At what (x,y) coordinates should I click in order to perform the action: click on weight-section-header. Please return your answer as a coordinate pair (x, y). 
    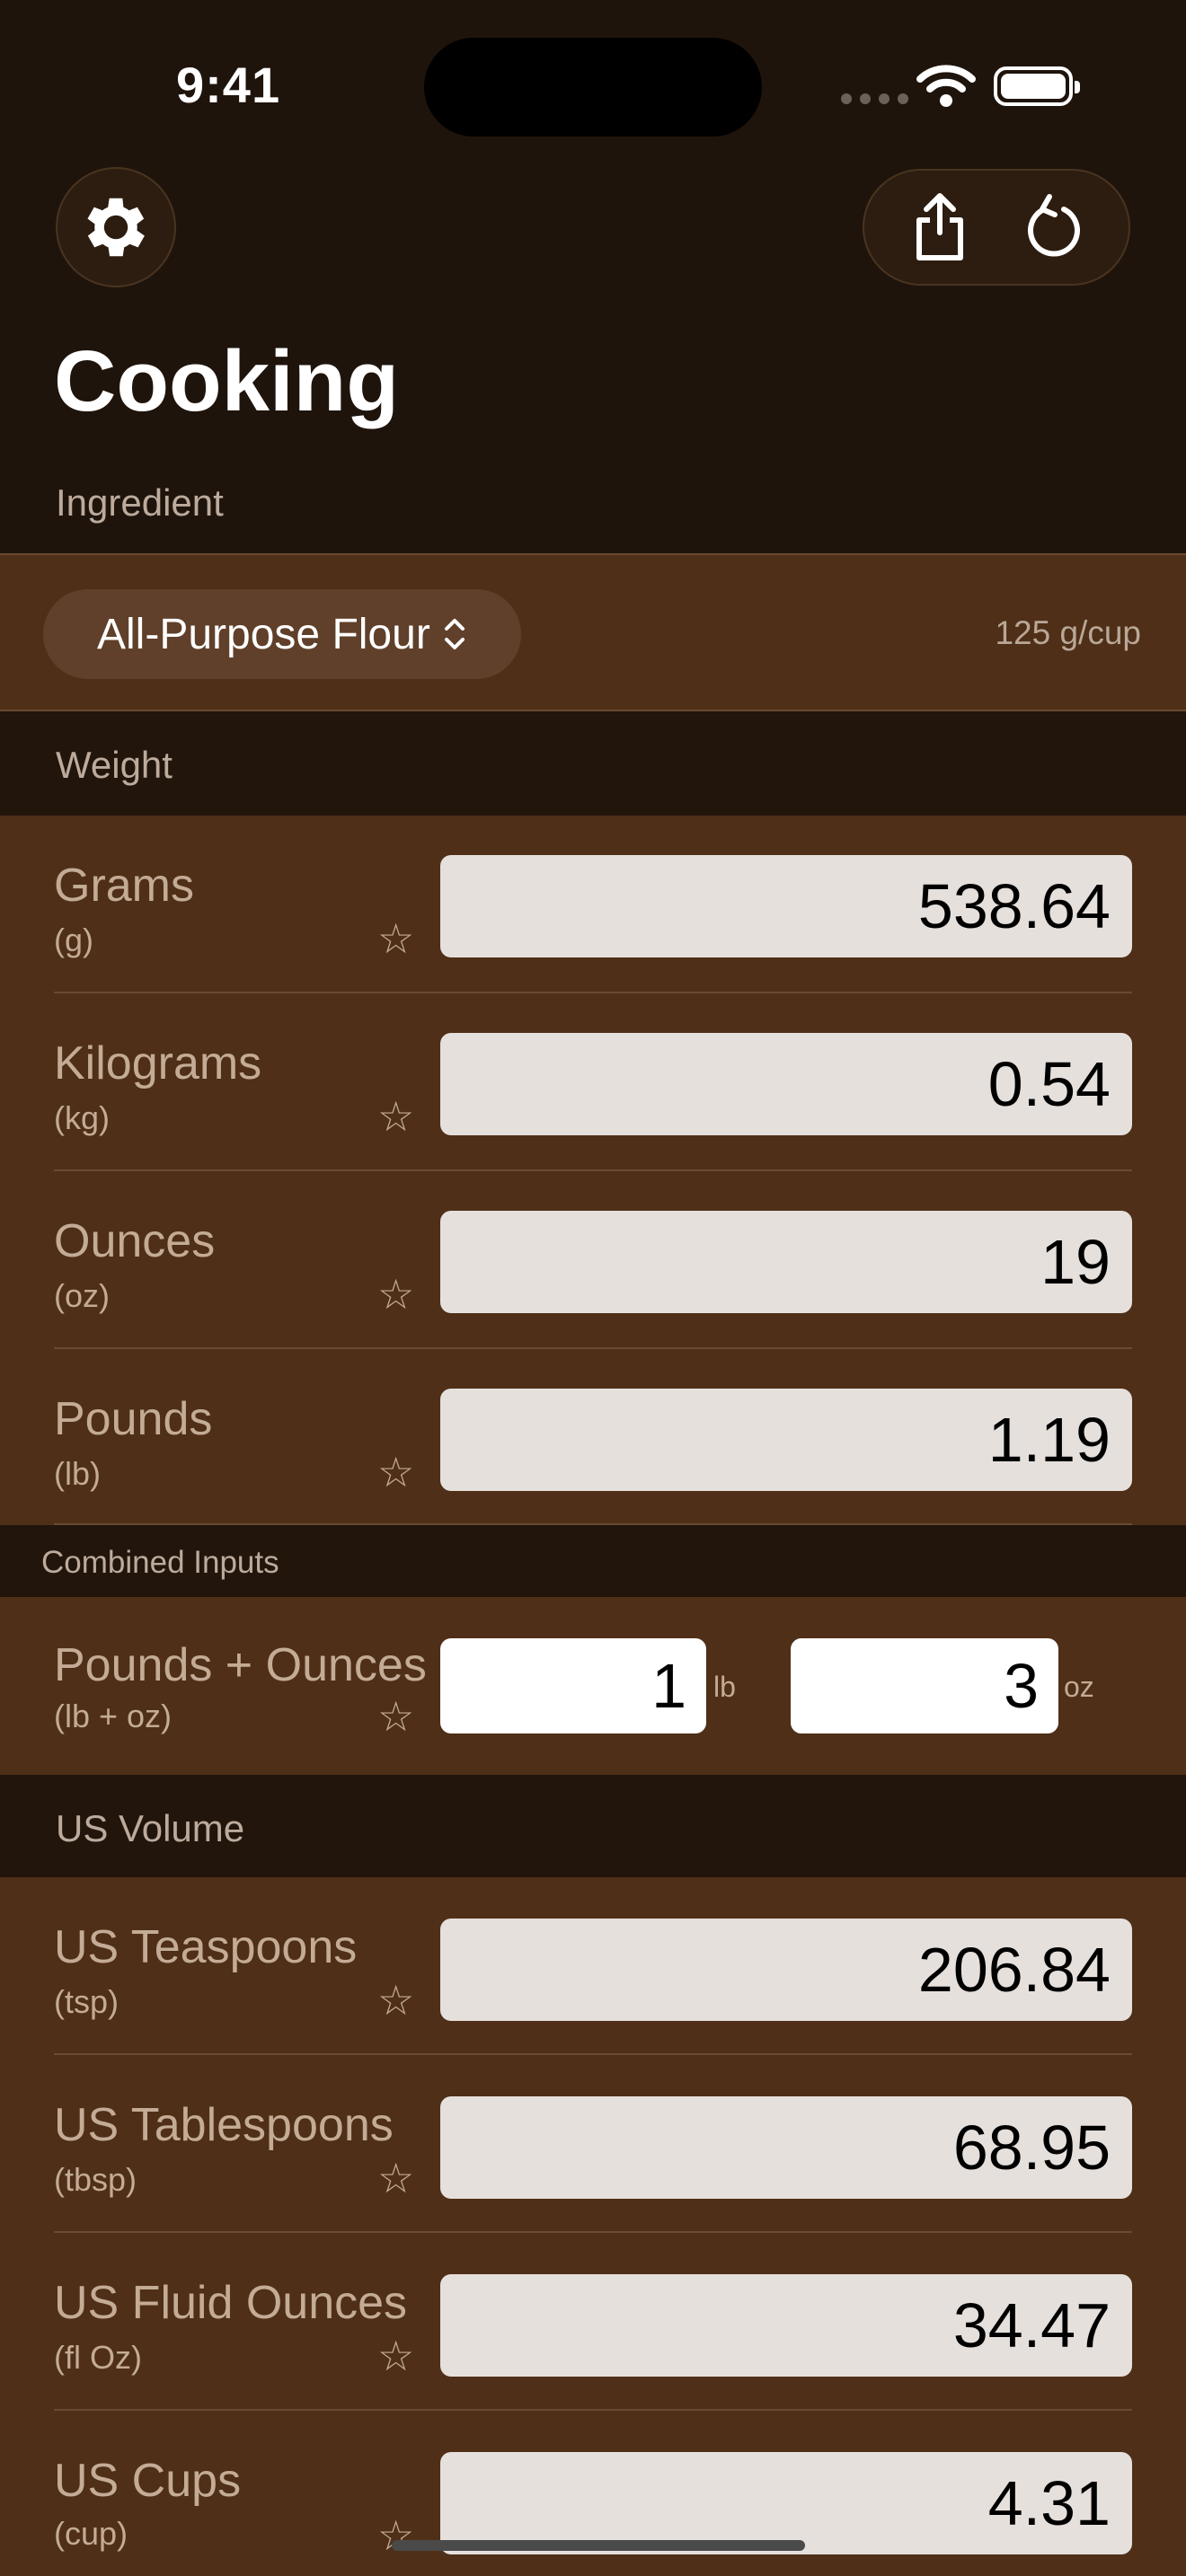
    Looking at the image, I should click on (593, 763).